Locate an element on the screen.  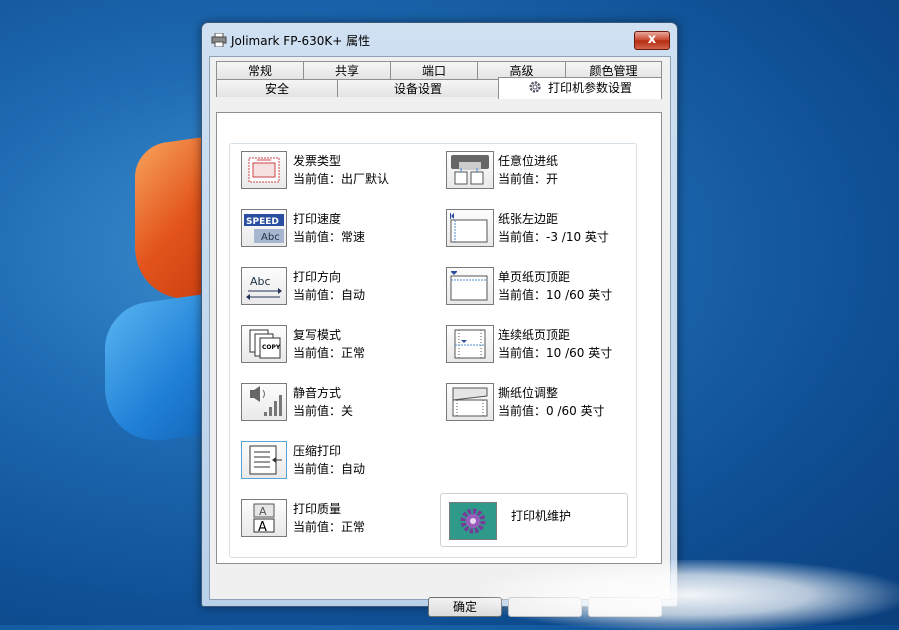
setting-label: 复写模式 is located at coordinates (317, 335).